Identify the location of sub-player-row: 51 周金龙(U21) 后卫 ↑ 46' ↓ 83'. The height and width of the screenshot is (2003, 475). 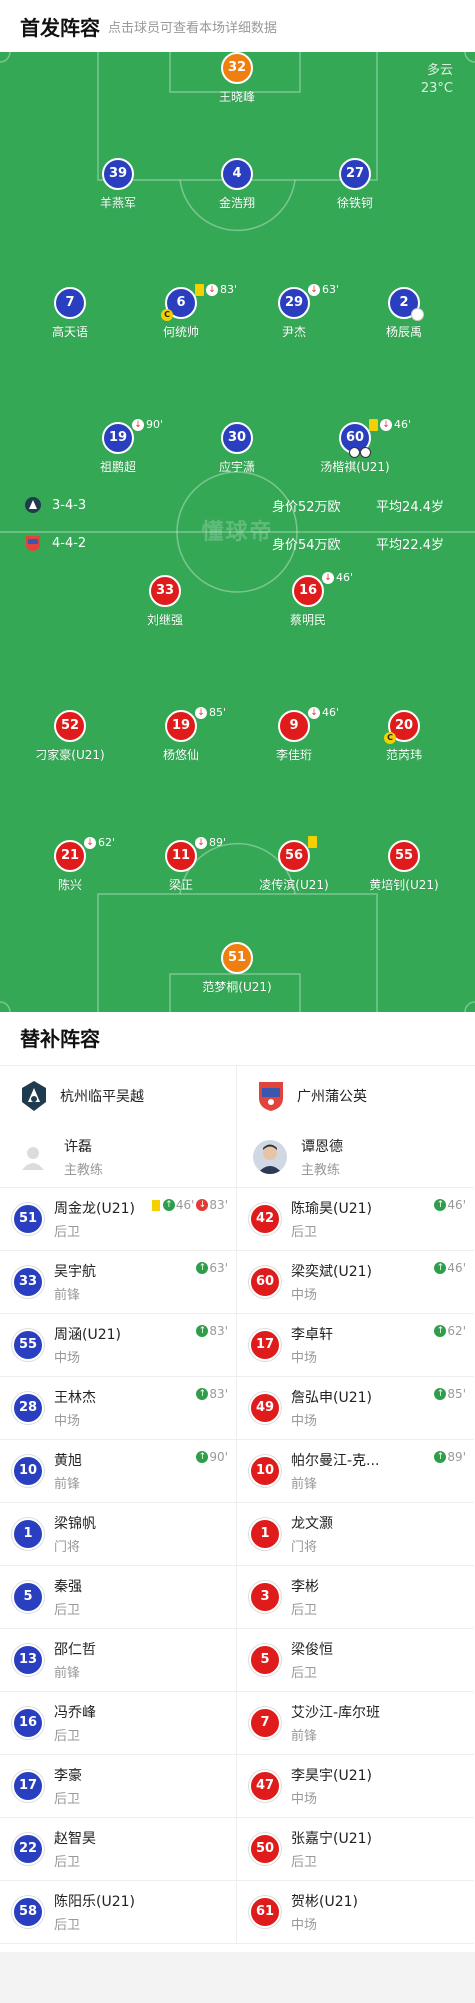
(118, 1219).